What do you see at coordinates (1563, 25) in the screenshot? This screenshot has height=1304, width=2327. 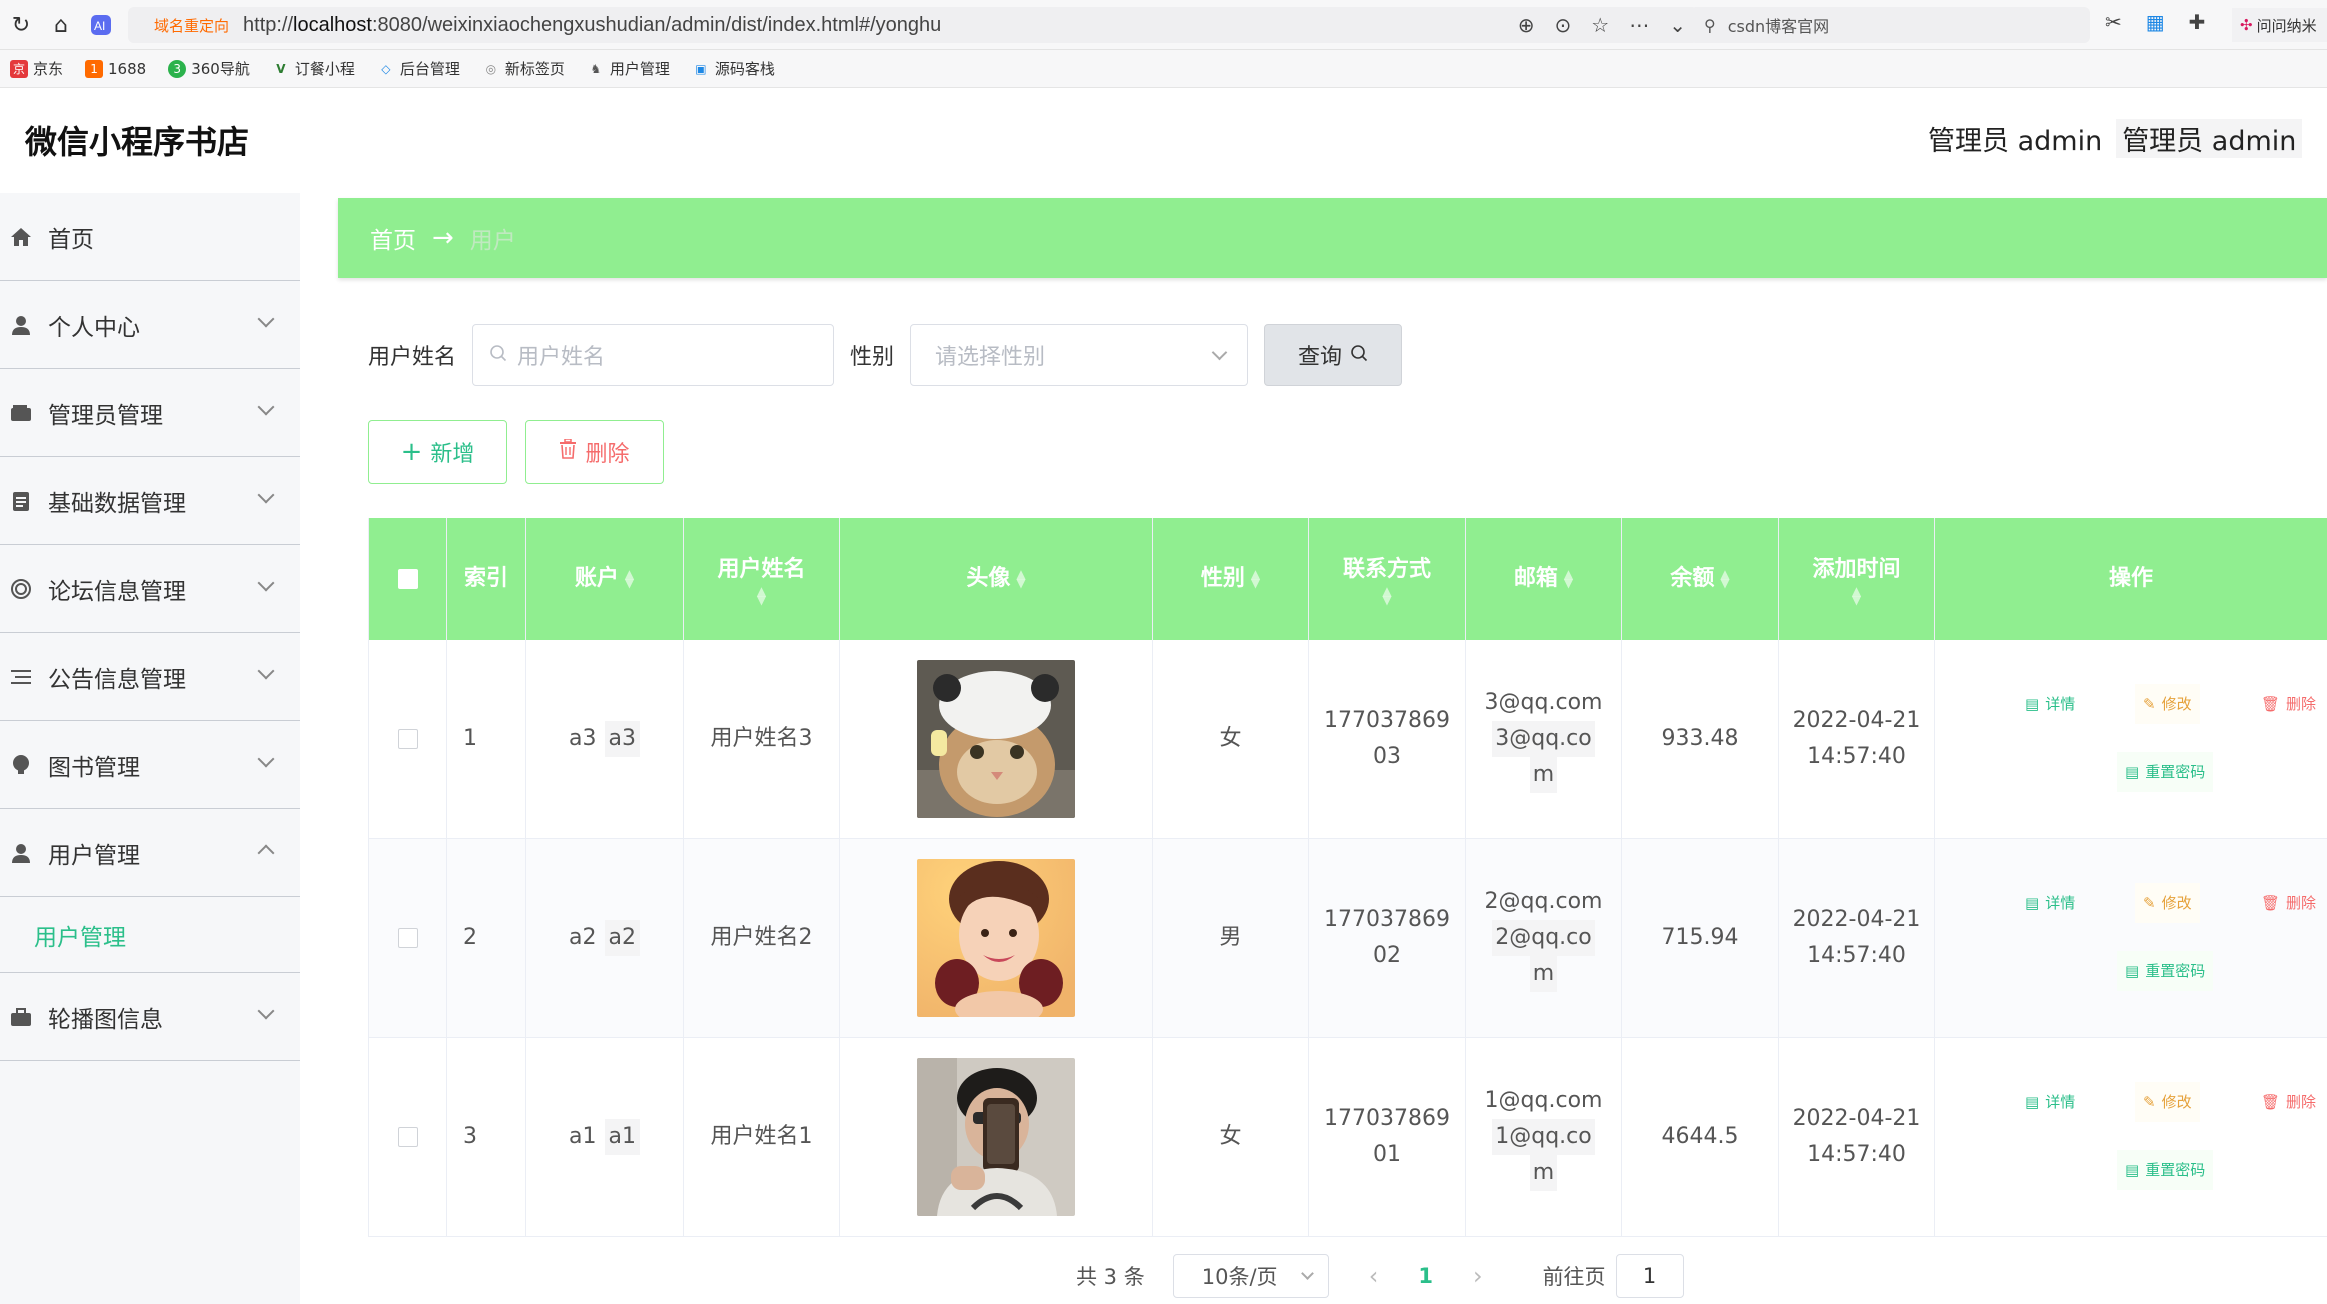 I see `download-icon: ⊙` at bounding box center [1563, 25].